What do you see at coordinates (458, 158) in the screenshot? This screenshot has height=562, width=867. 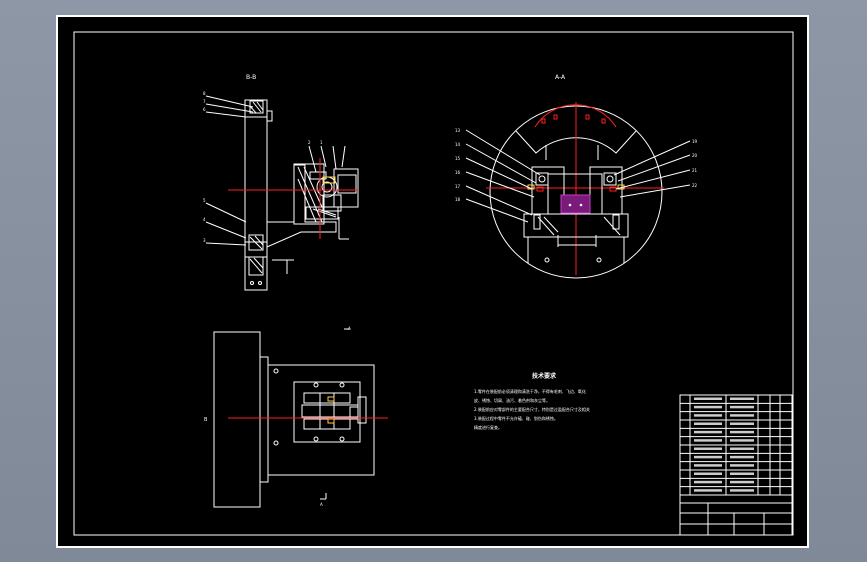 I see `right-callout-15: 15` at bounding box center [458, 158].